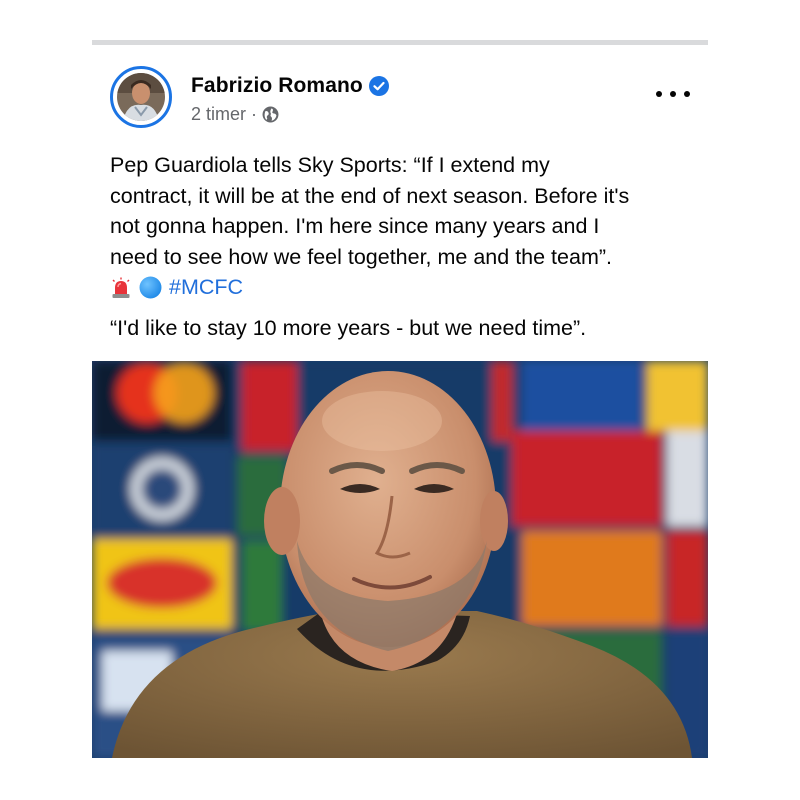  Describe the element at coordinates (405, 99) in the screenshot. I see `post-header: Fabrizio Romano 2 timer ·` at that location.